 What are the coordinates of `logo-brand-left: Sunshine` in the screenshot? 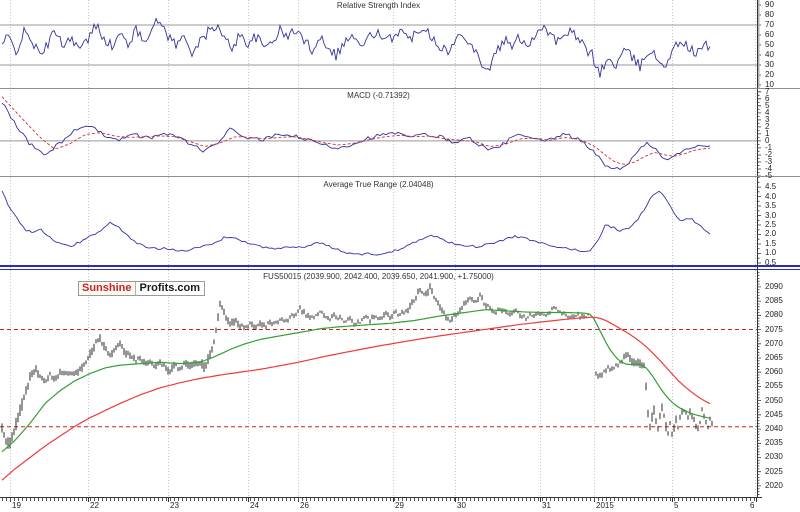 It's located at (107, 288).